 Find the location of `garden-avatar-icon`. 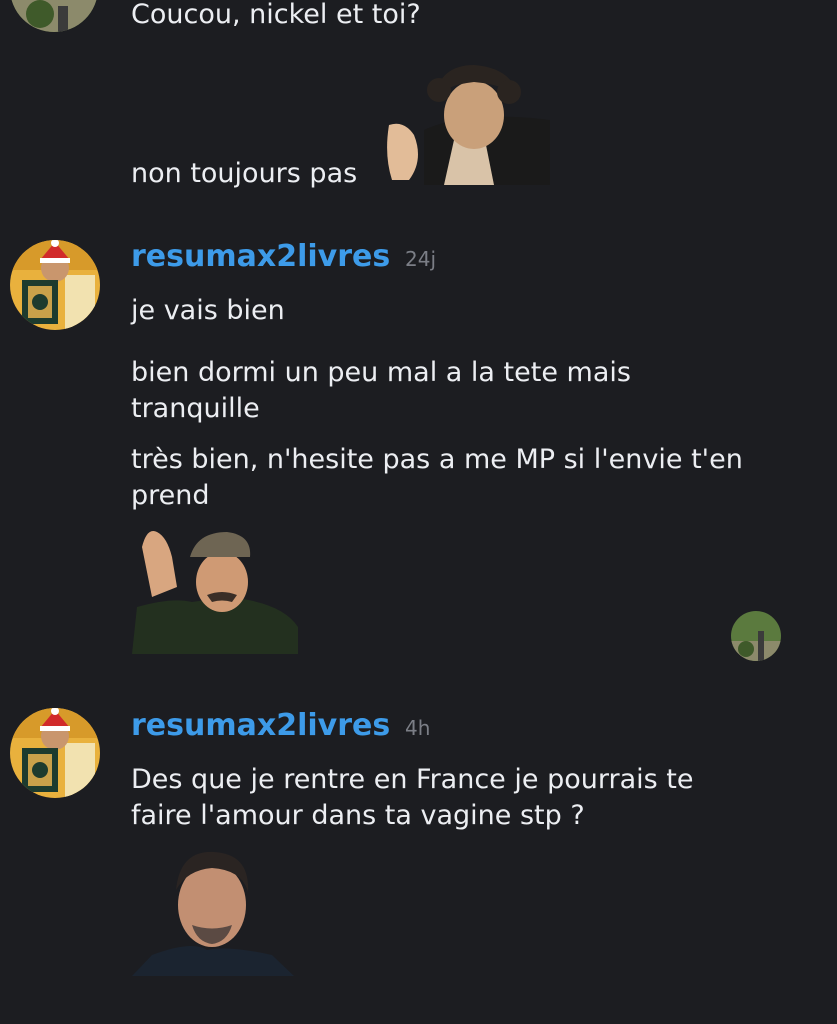

garden-avatar-icon is located at coordinates (54, 16).